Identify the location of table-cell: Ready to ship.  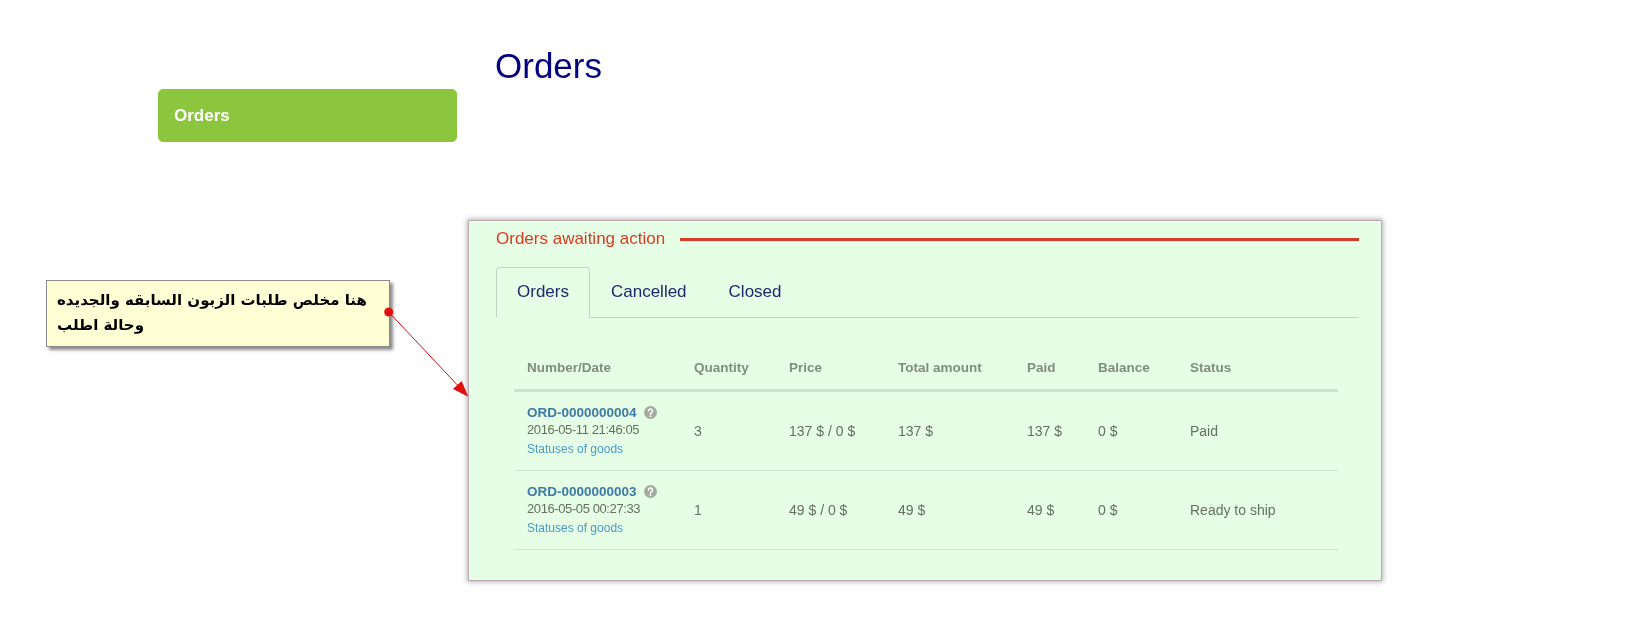
(1233, 509).